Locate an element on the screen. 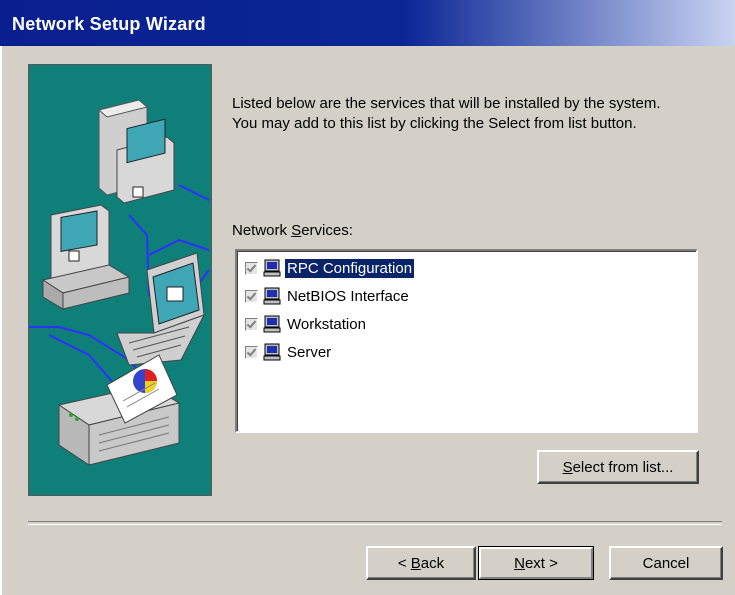 This screenshot has width=735, height=595. checkbox-rpc-configuration is located at coordinates (251, 268).